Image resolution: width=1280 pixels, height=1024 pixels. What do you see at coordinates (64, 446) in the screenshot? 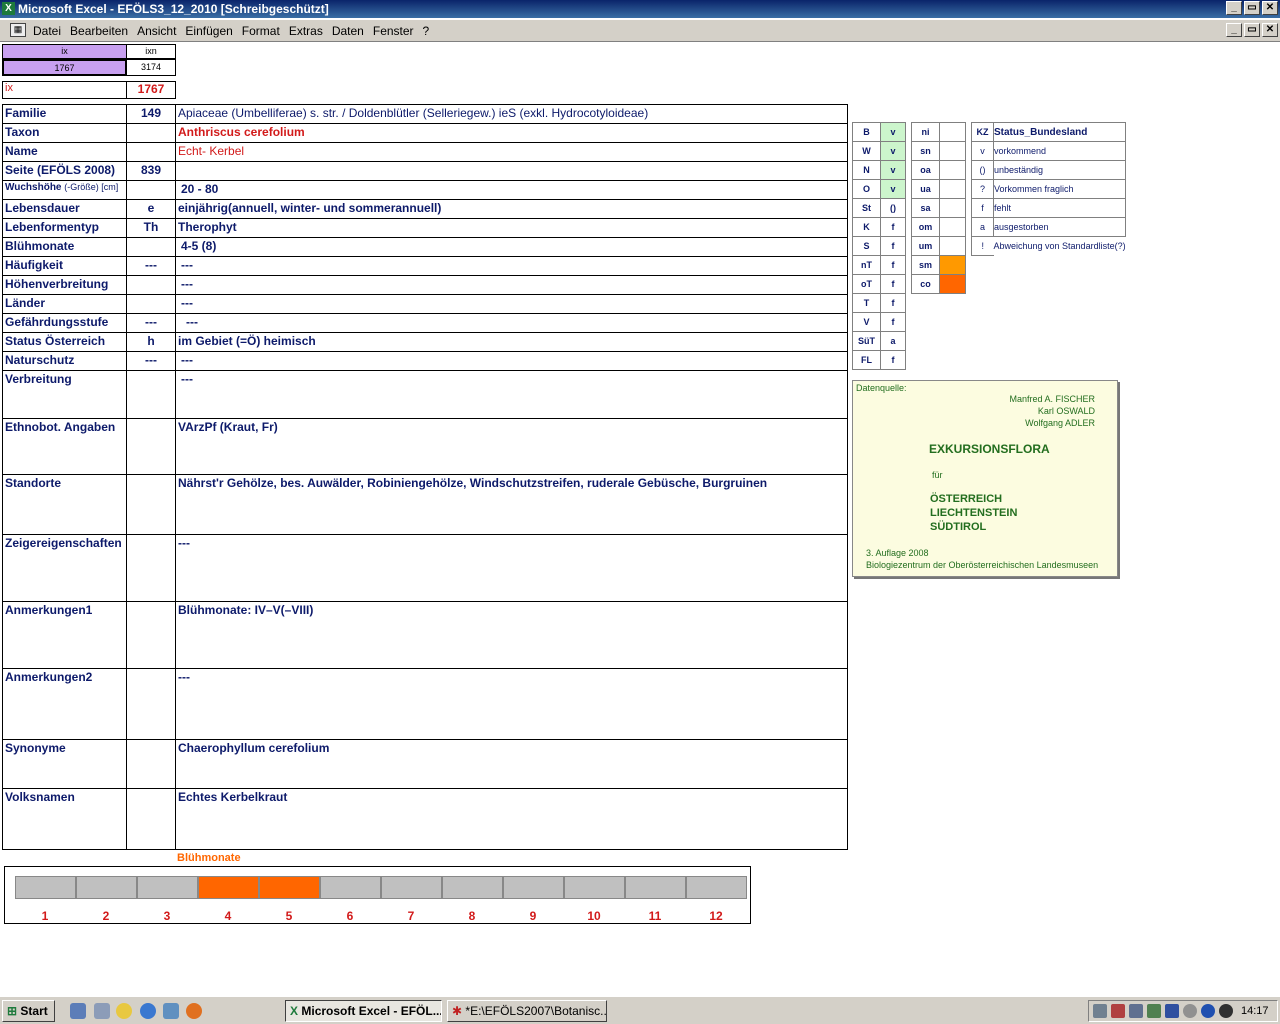
I see `row-label: Ethnobot. Angaben` at bounding box center [64, 446].